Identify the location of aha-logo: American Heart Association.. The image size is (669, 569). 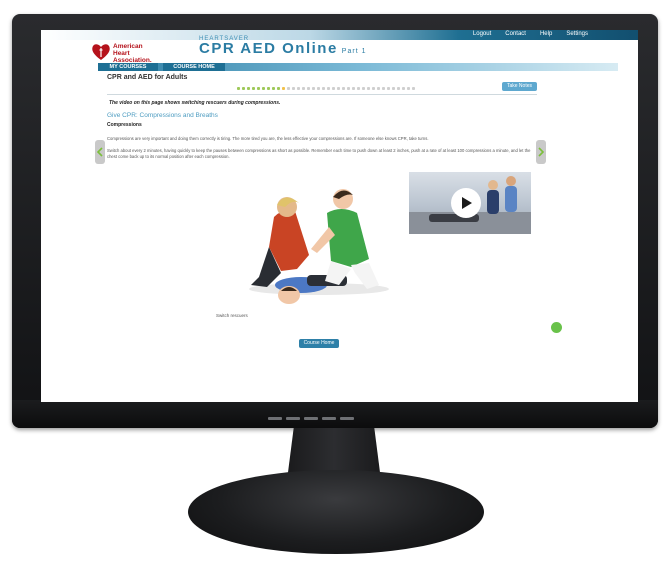
(126, 52).